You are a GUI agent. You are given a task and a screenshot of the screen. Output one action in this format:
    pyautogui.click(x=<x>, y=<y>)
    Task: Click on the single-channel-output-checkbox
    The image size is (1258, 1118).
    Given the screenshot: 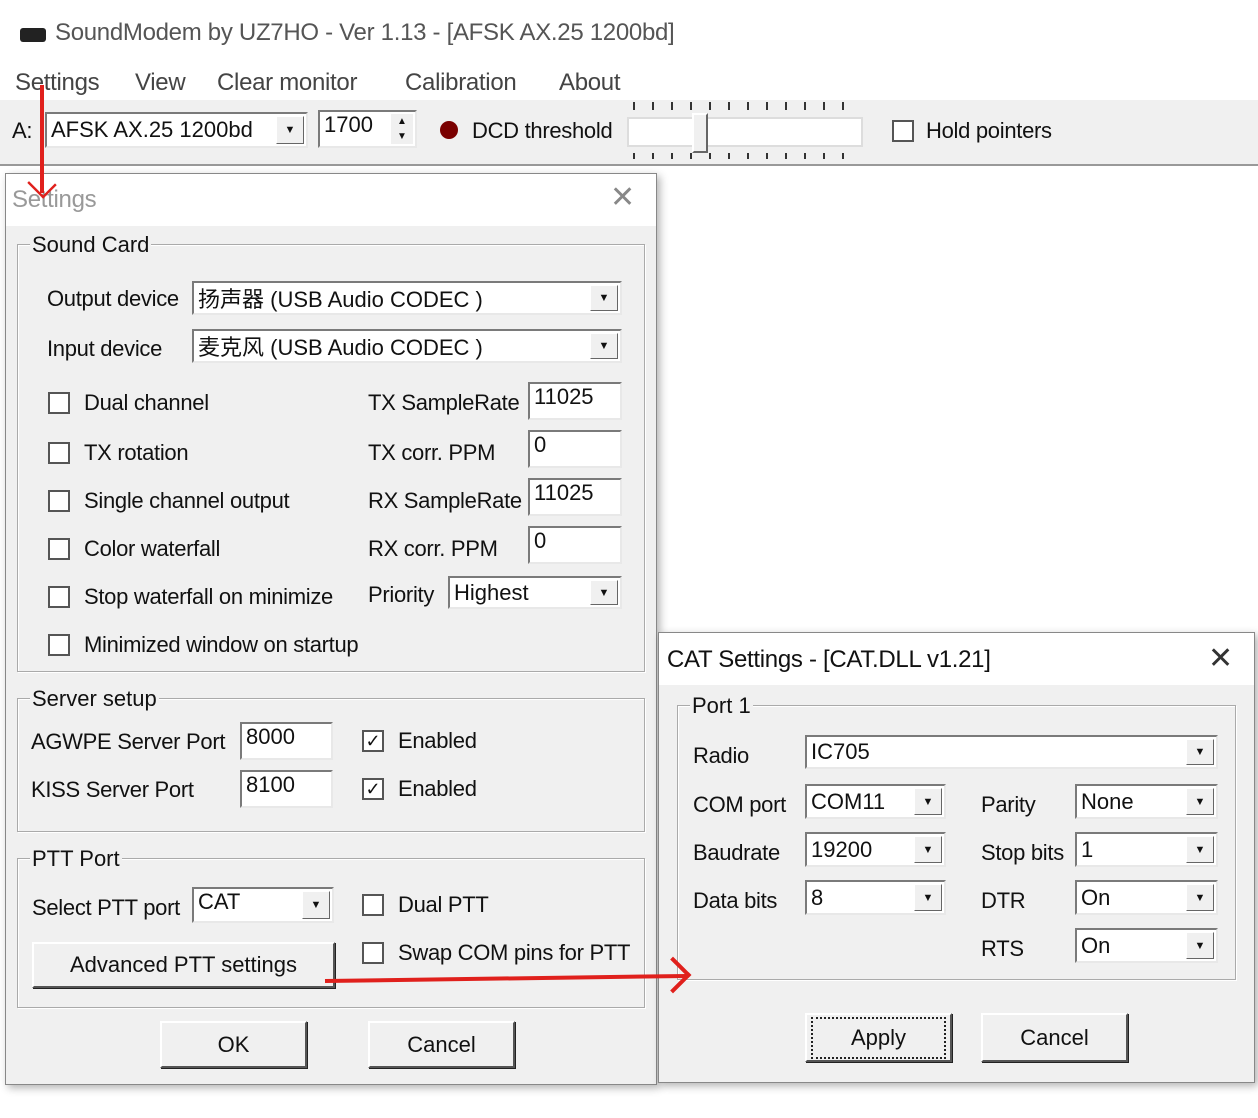 What is the action you would take?
    pyautogui.click(x=59, y=501)
    